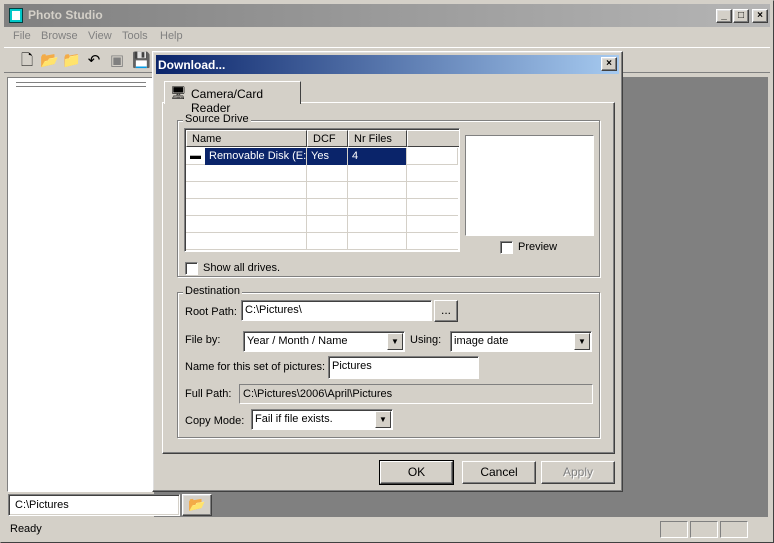 Image resolution: width=774 pixels, height=543 pixels. I want to click on menu-browse: Browse, so click(59, 36).